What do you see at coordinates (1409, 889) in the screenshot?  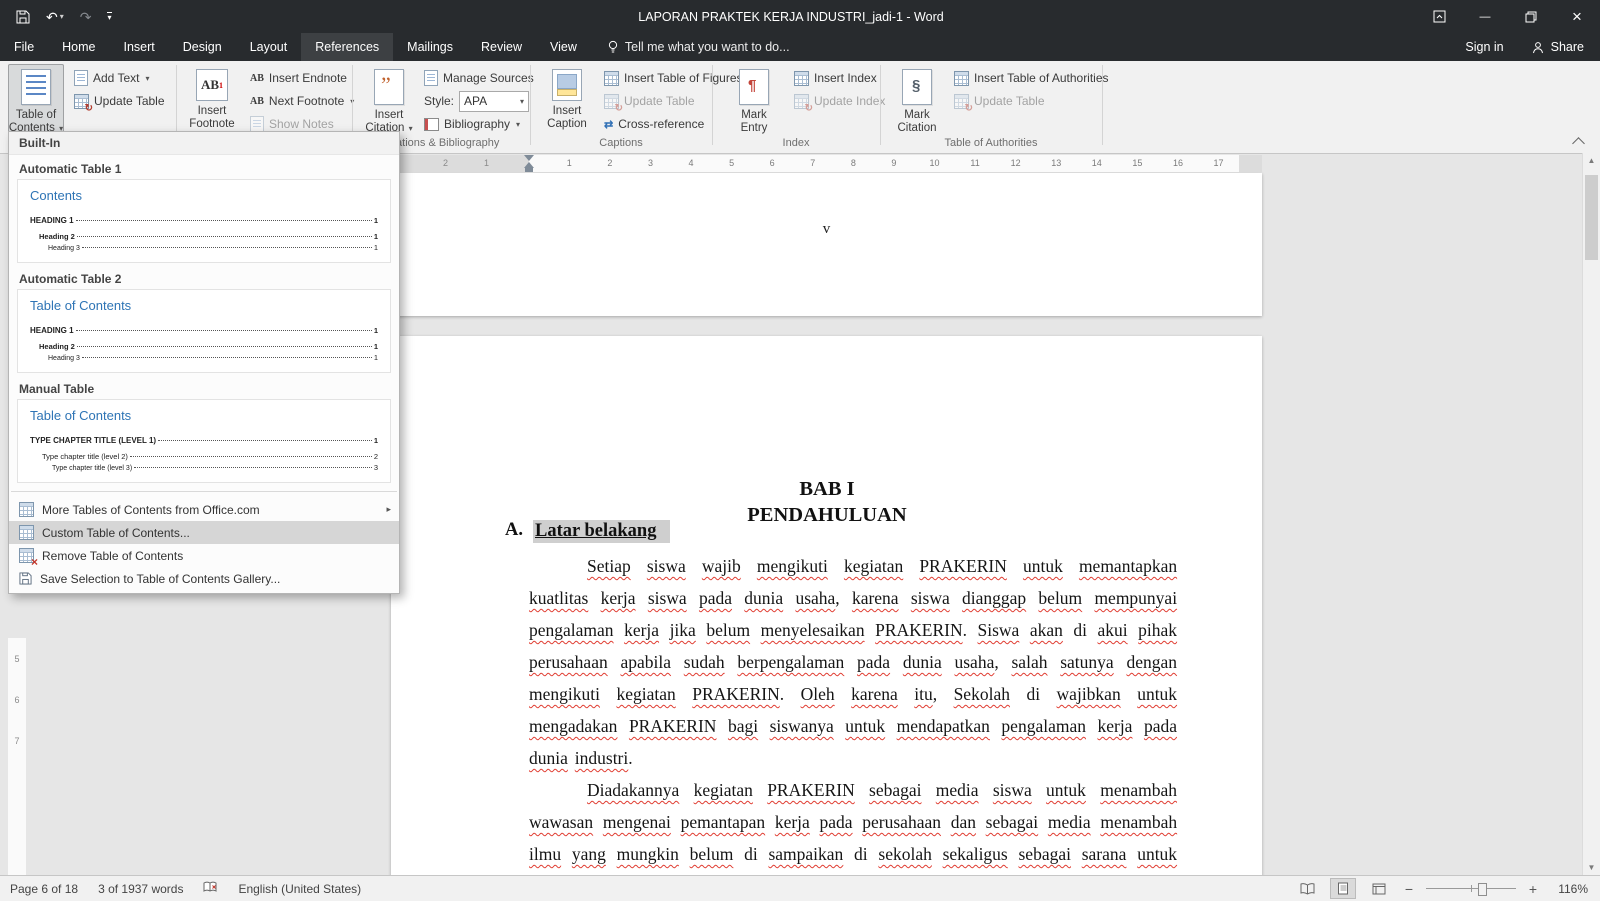 I see `zoom-out-button` at bounding box center [1409, 889].